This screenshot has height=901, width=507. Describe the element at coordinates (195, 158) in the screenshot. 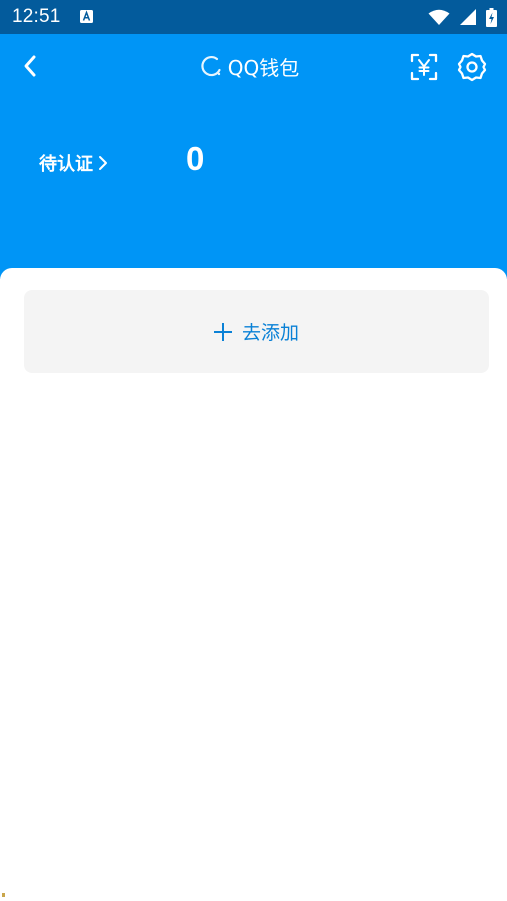

I see `pending-count: 0` at that location.